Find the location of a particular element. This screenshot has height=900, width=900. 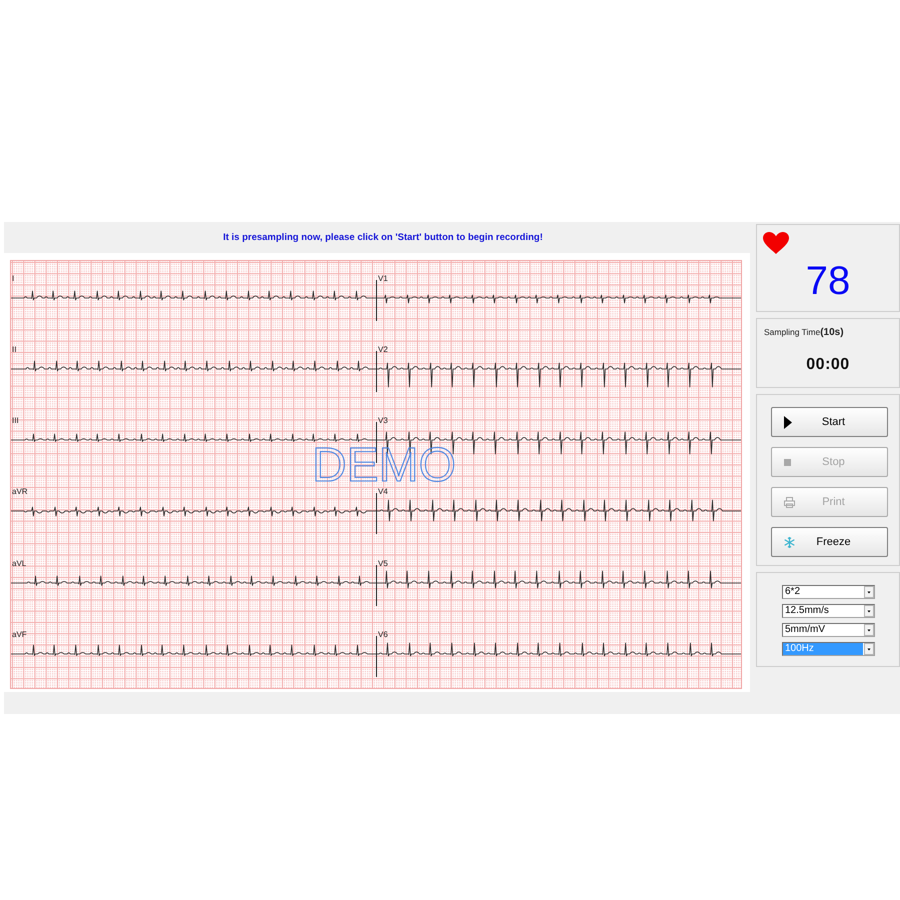

stop-icon is located at coordinates (787, 462).